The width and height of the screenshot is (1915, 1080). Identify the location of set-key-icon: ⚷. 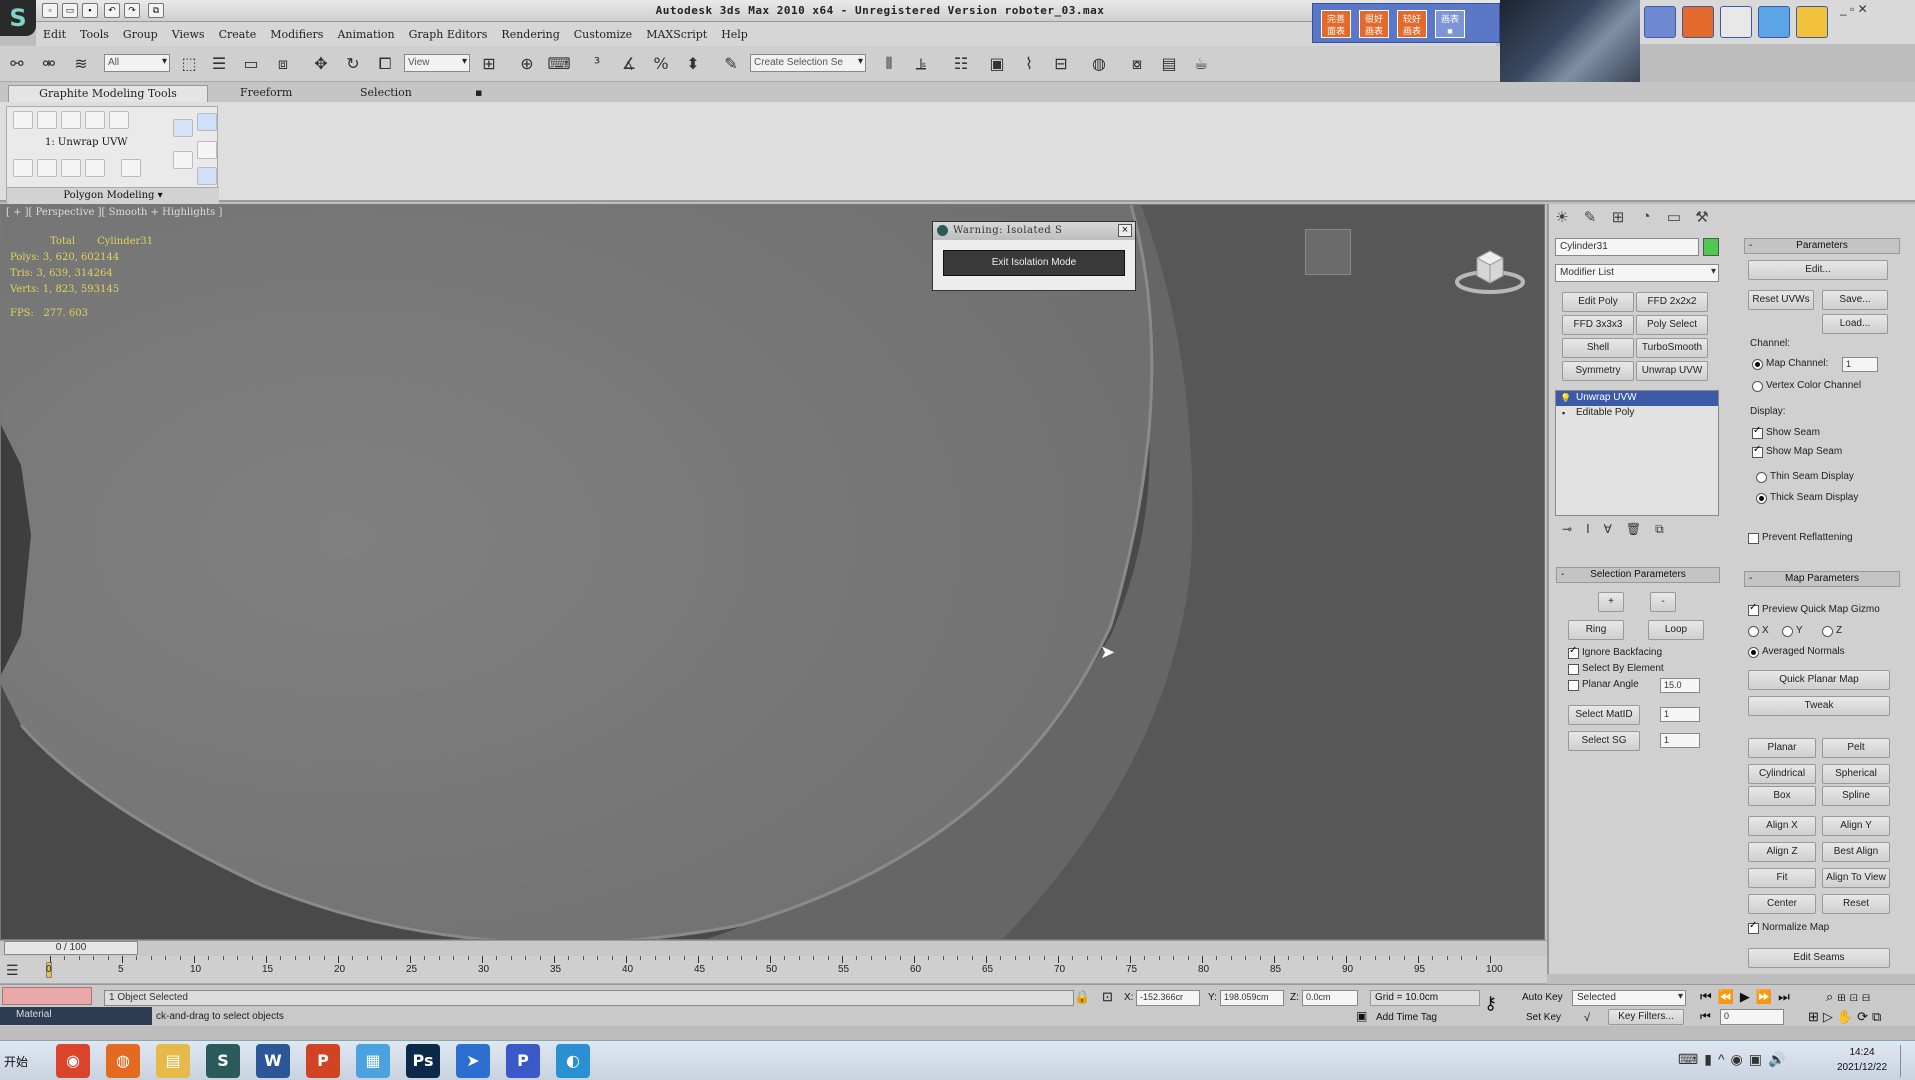
(1490, 1003).